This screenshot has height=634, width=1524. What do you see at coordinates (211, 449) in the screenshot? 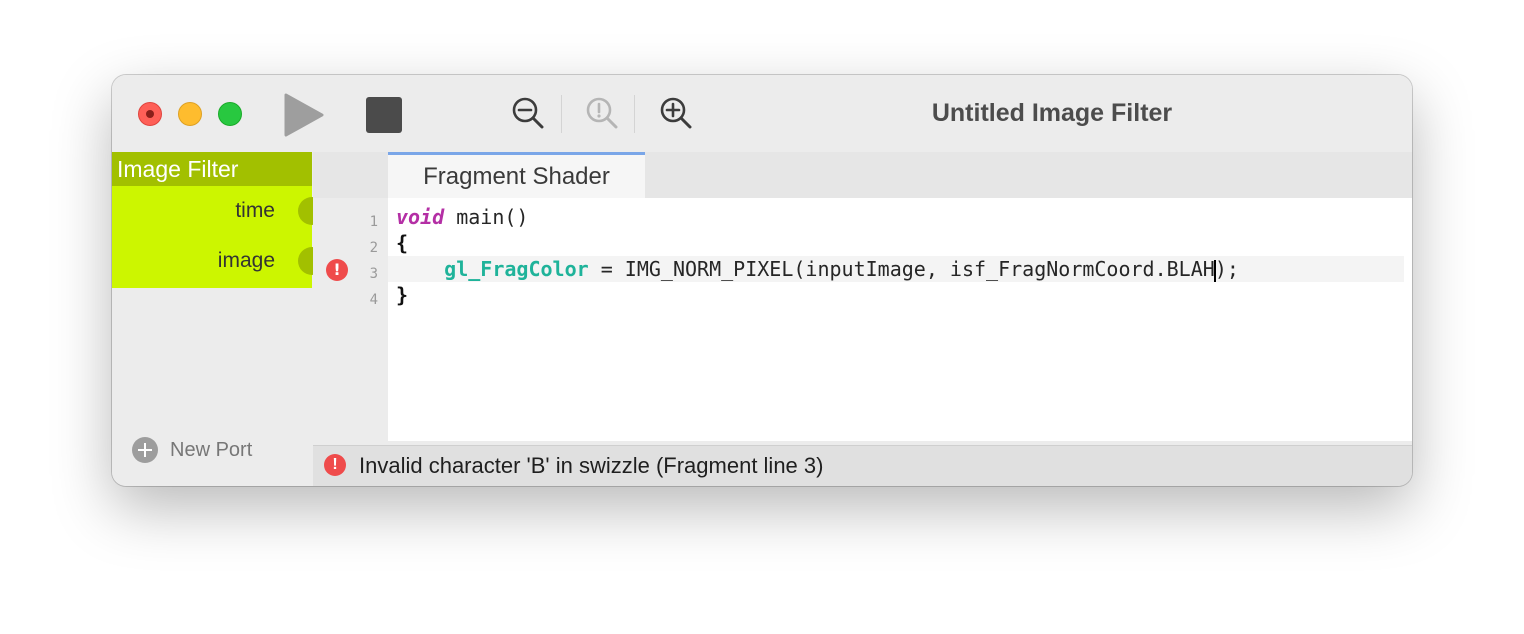
I see `new-port-label: New Port` at bounding box center [211, 449].